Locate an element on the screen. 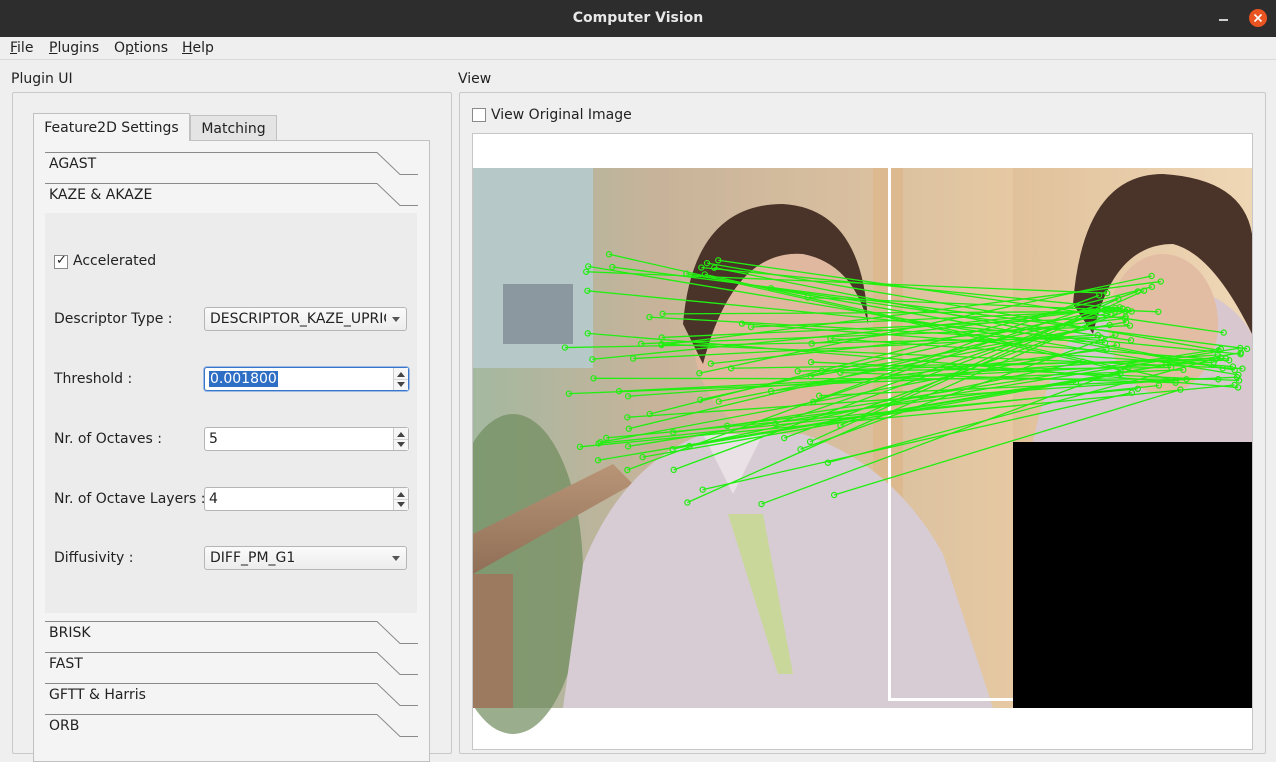 This screenshot has height=762, width=1276. toolbox-item-orb: ORB is located at coordinates (231, 728).